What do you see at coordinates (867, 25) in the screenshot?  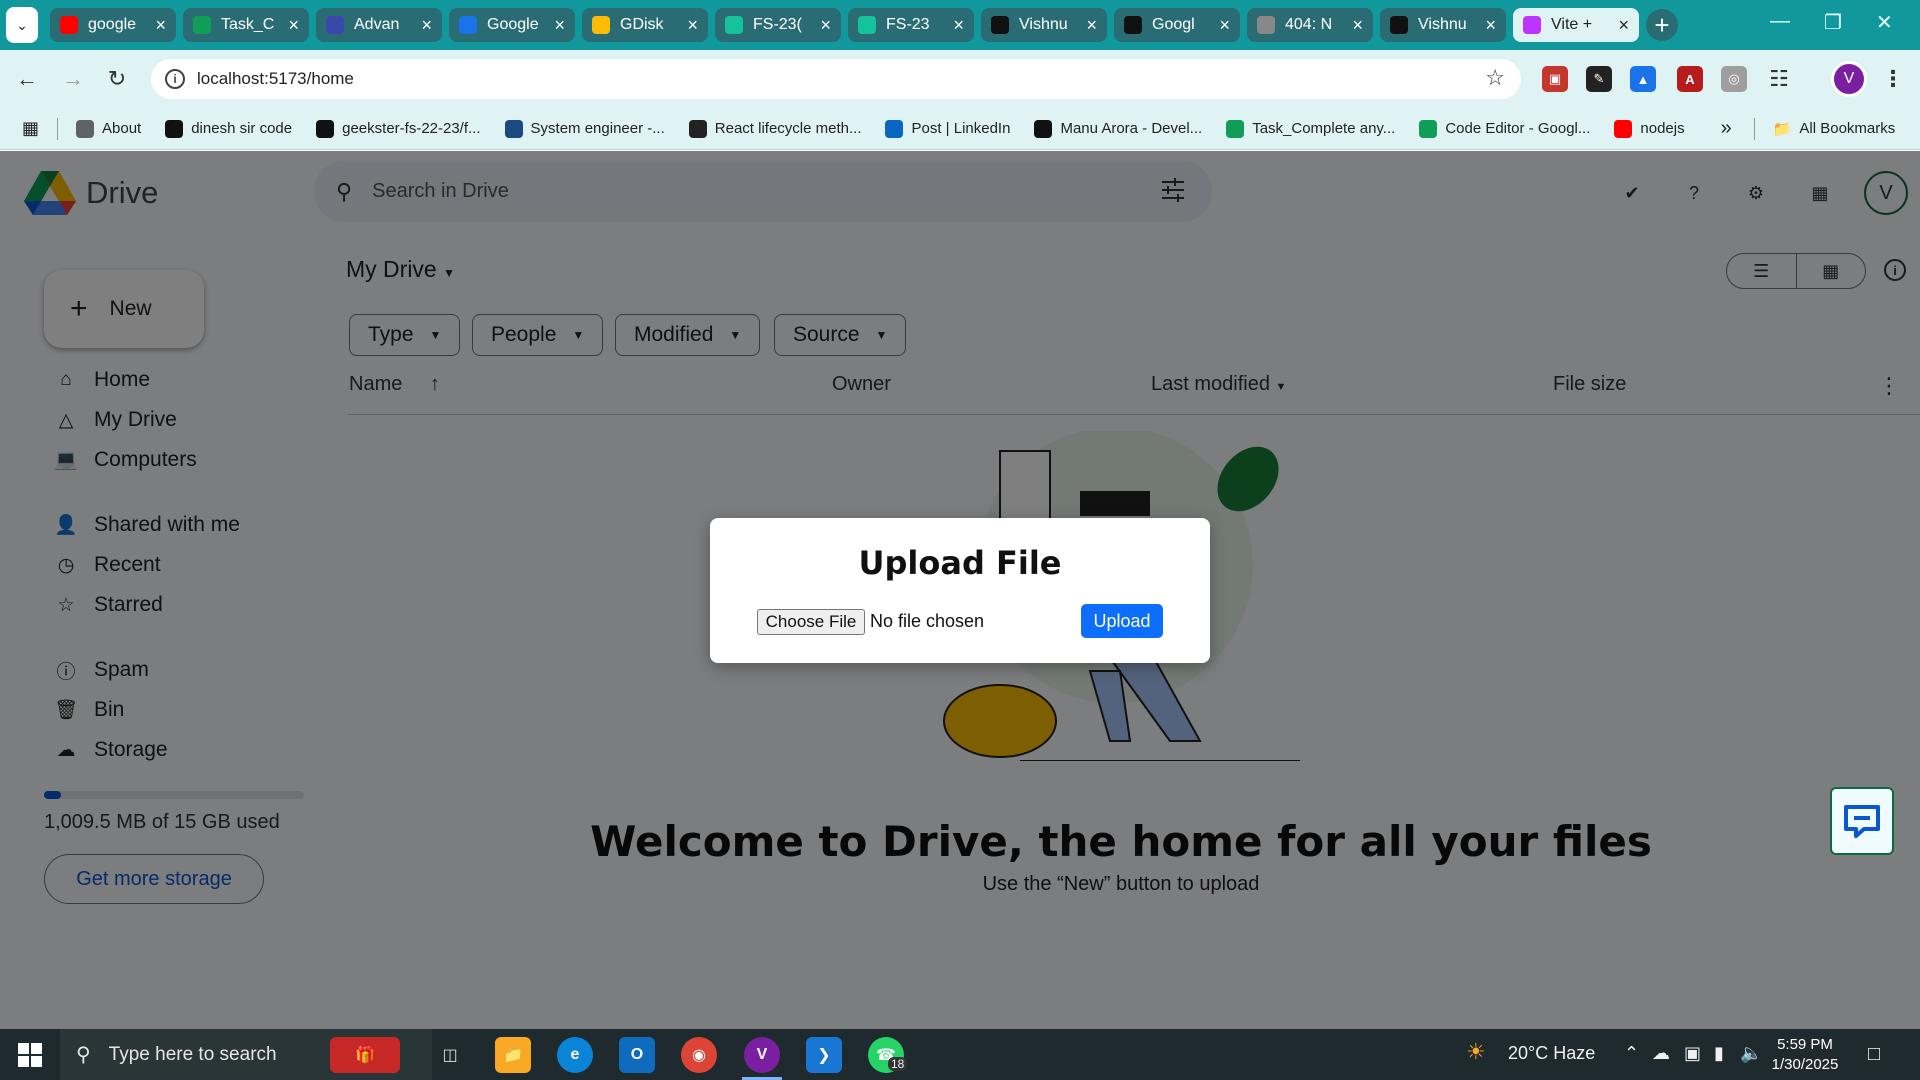 I see `grammarly-icon` at bounding box center [867, 25].